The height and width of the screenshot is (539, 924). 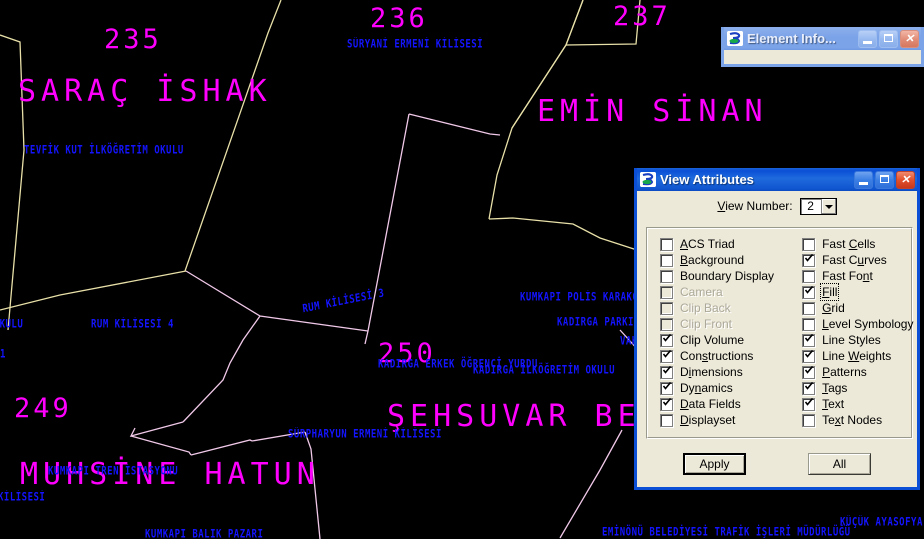 I want to click on checkbox-boundary-display: Boundary Display, so click(x=717, y=276).